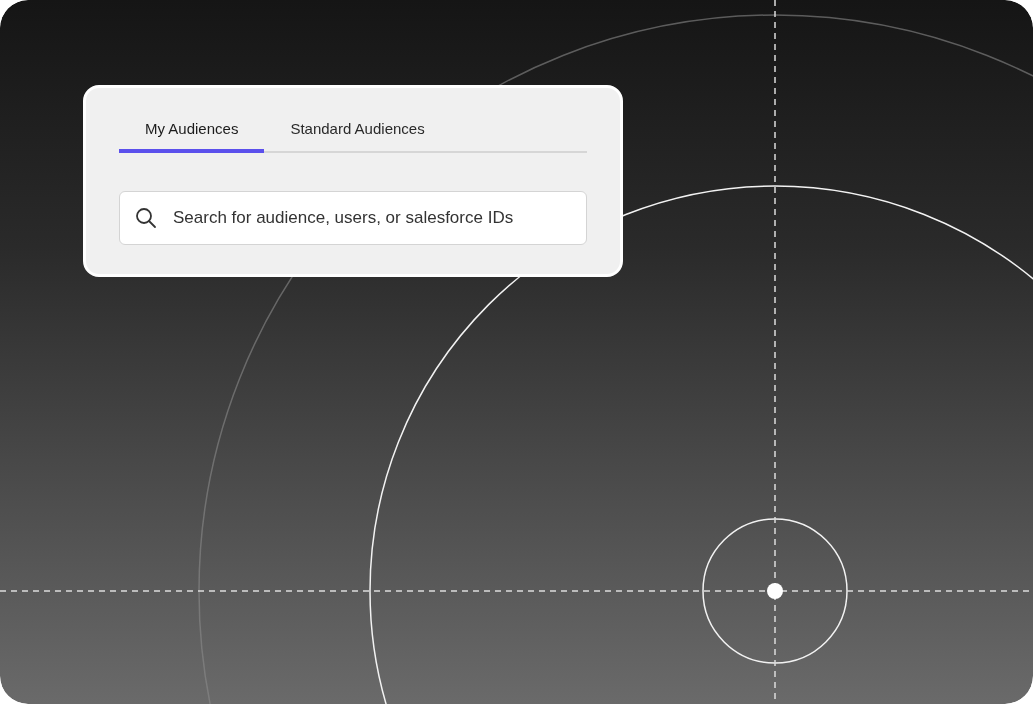 The image size is (1033, 704). Describe the element at coordinates (357, 132) in the screenshot. I see `tab: Standard Audiences` at that location.